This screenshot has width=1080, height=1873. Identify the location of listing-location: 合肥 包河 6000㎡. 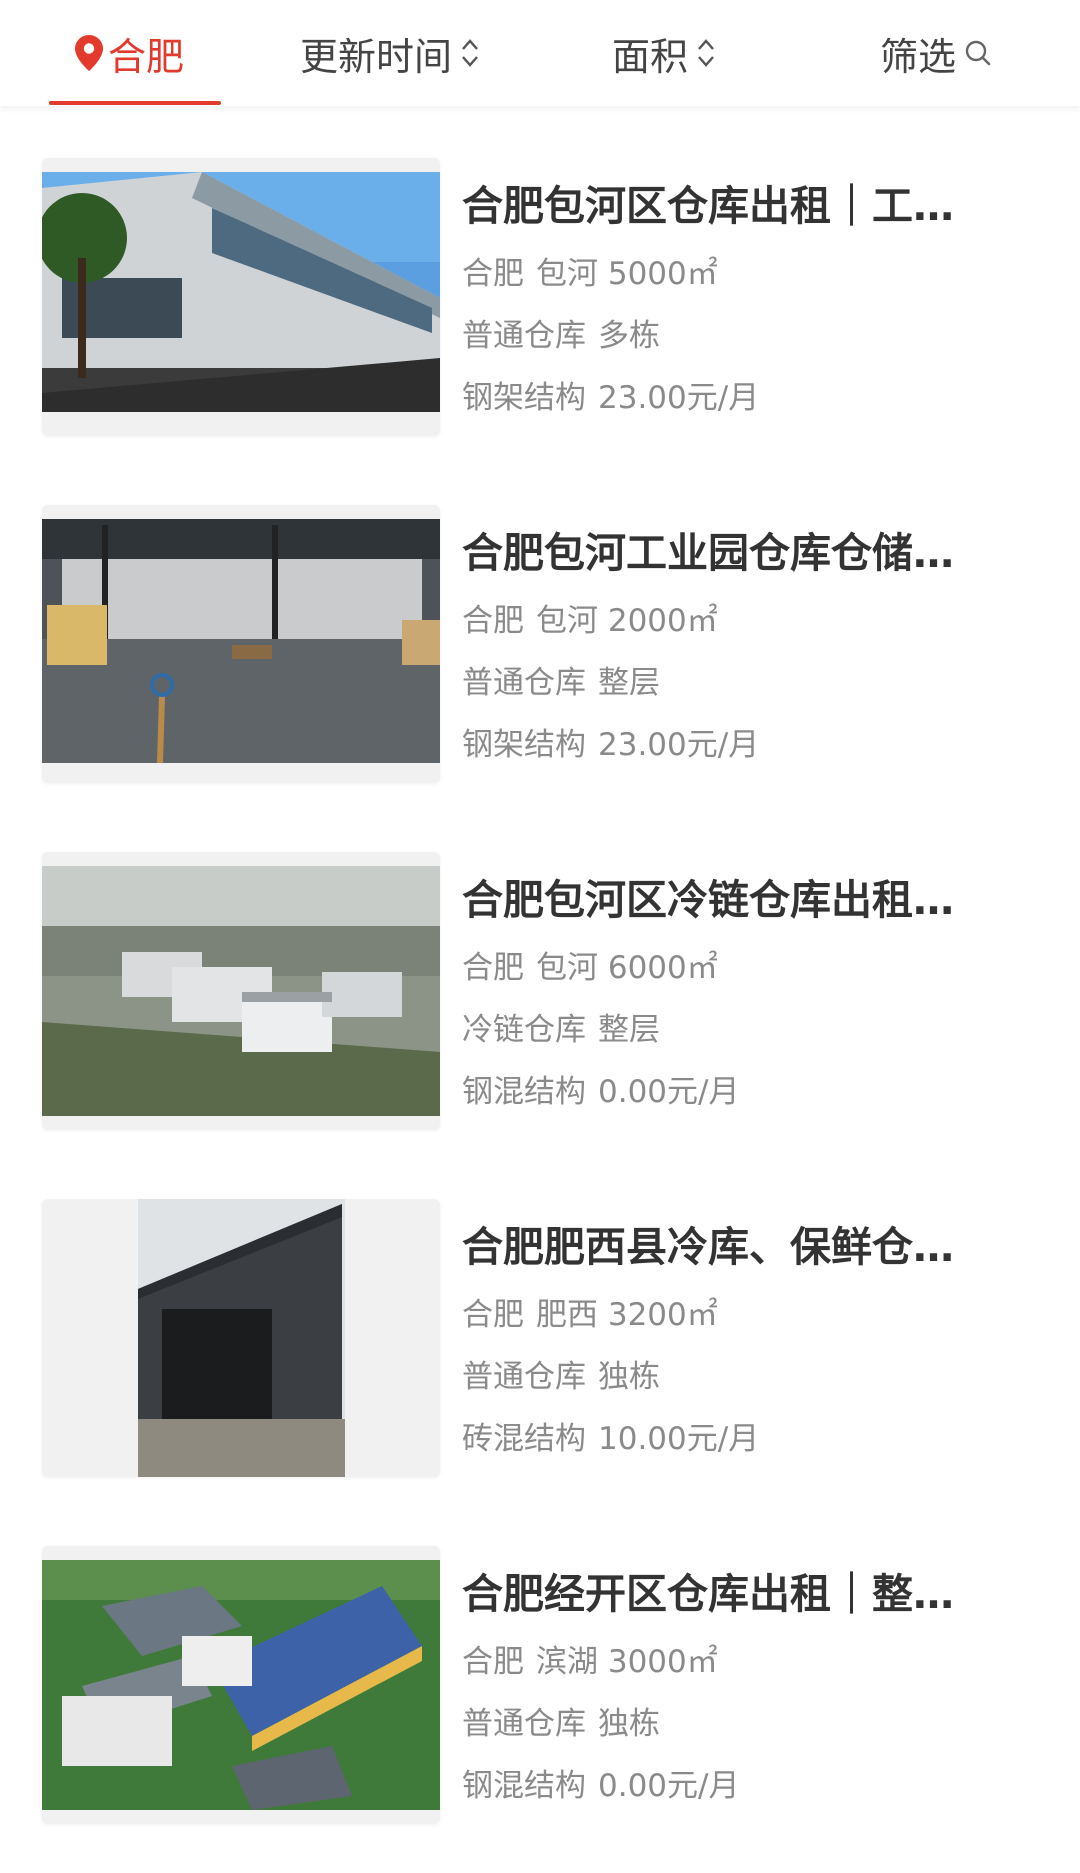
(752, 968).